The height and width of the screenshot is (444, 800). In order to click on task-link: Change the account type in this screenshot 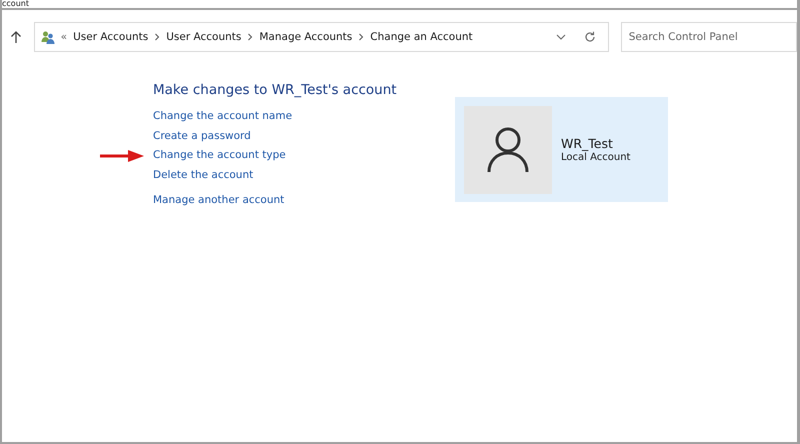, I will do `click(219, 156)`.